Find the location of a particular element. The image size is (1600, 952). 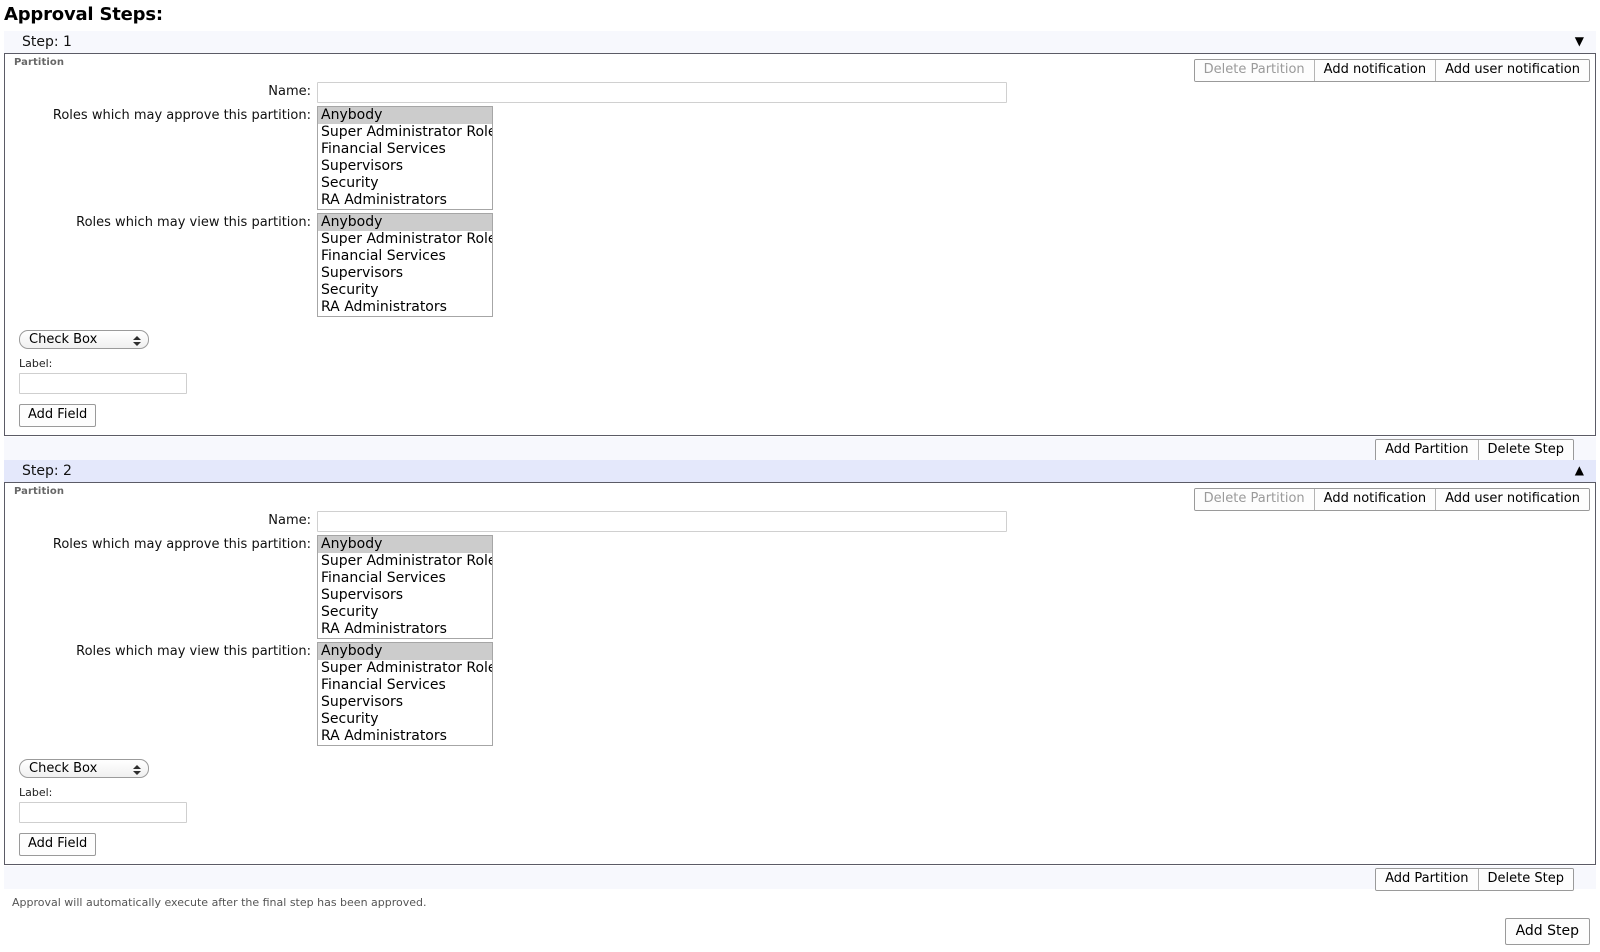

add-field-wrap-2: Add Field is located at coordinates (807, 844).